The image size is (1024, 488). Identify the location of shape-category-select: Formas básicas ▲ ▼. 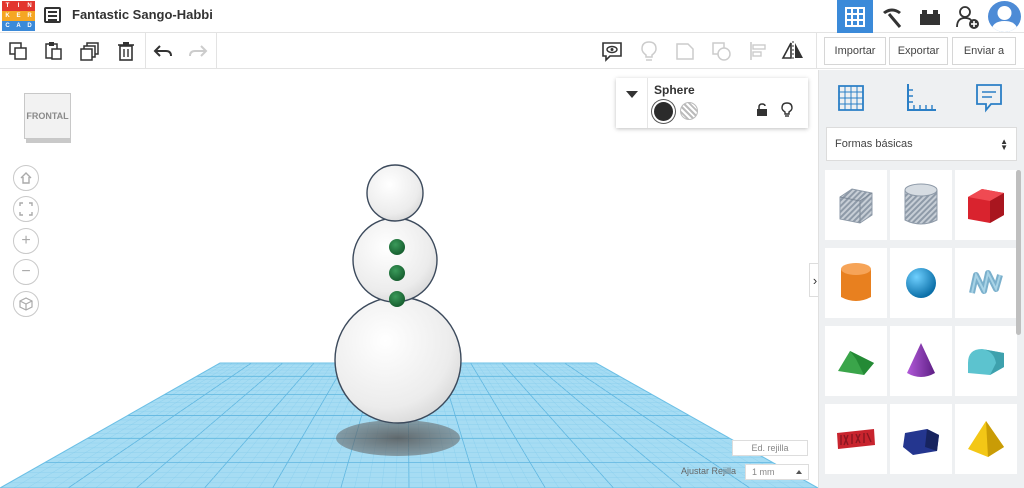
(921, 144).